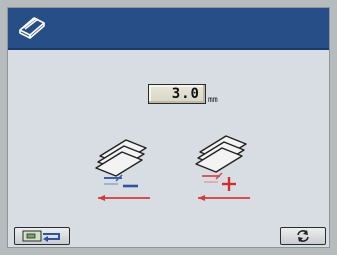 This screenshot has width=337, height=255. I want to click on value-text: 3.0, so click(185, 94).